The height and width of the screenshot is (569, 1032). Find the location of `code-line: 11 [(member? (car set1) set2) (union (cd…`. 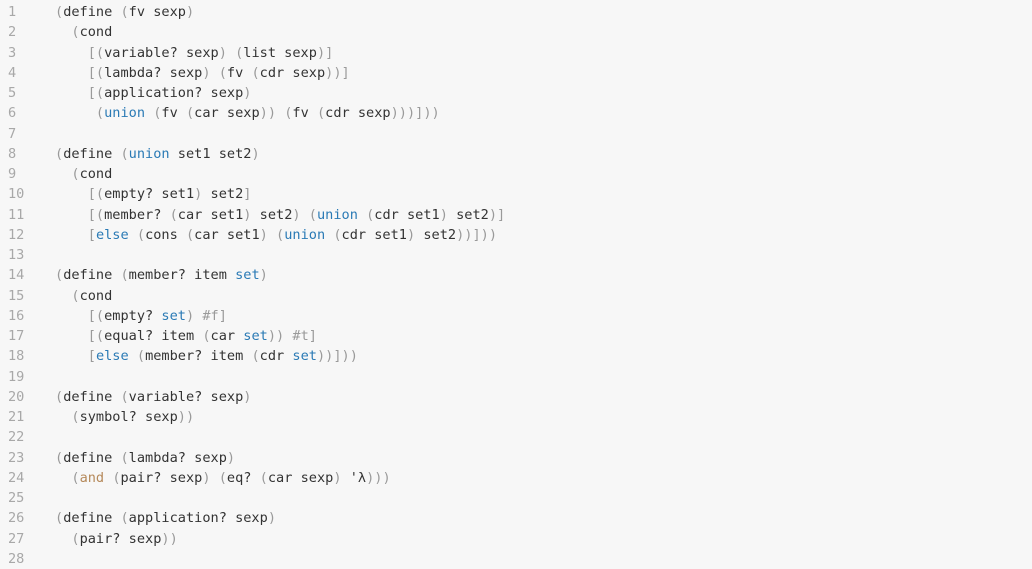

code-line: 11 [(member? (car set1) set2) (union (cd… is located at coordinates (516, 215).